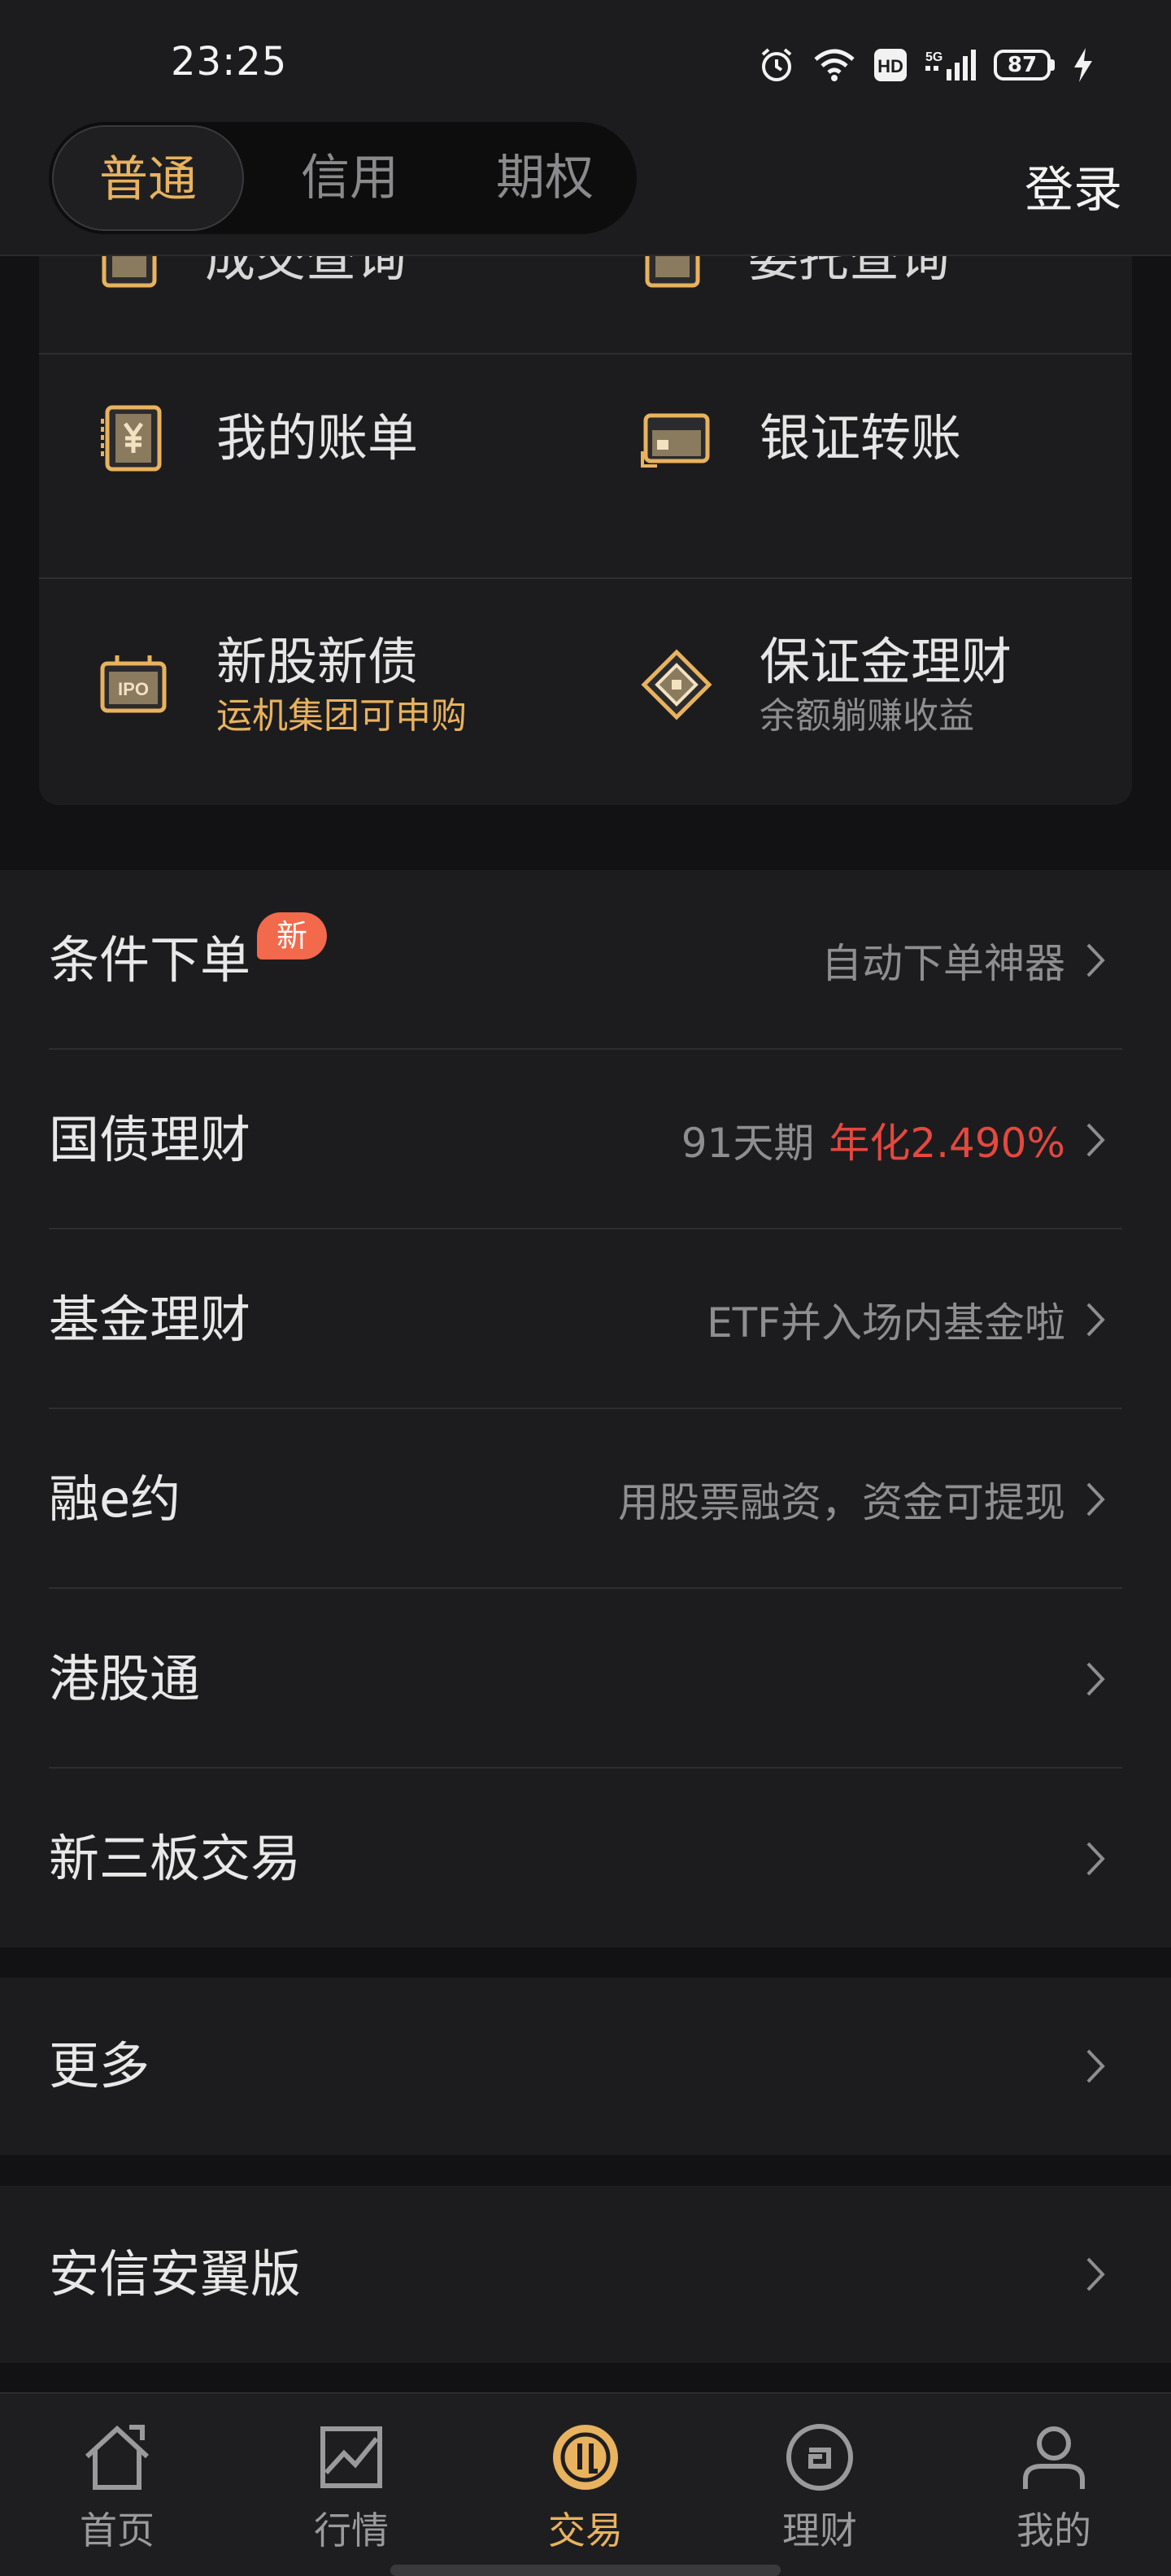  I want to click on user-icon, so click(1054, 2458).